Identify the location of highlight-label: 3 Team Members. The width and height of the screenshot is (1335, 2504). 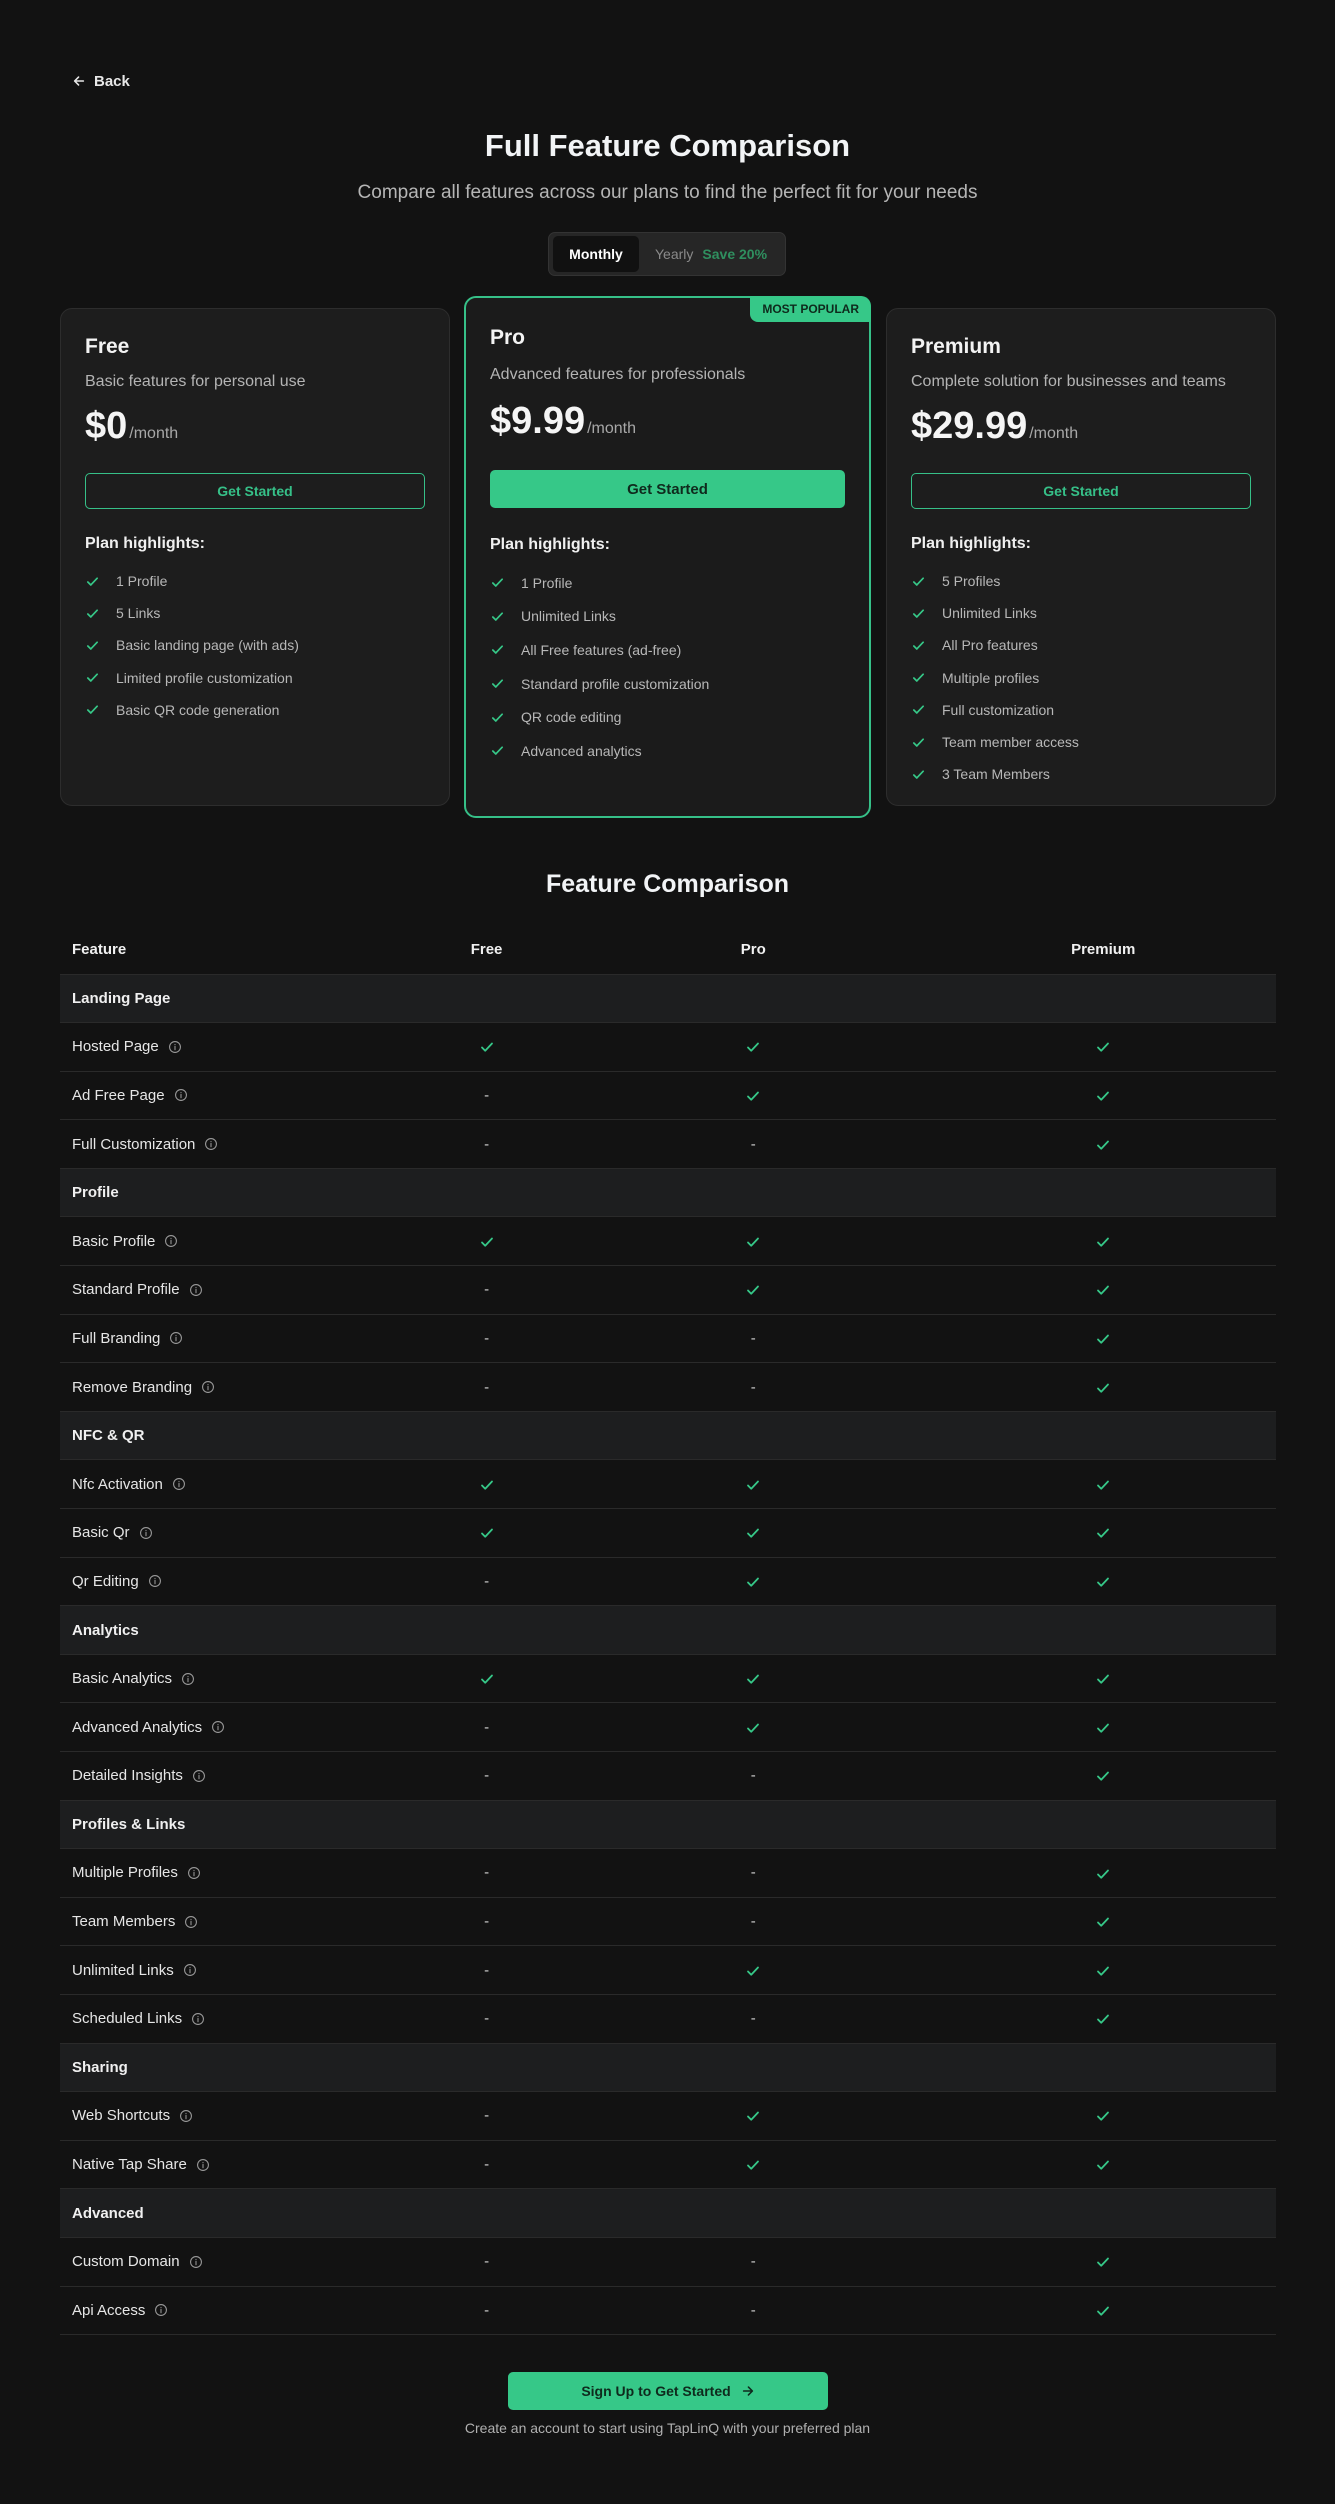
(996, 774).